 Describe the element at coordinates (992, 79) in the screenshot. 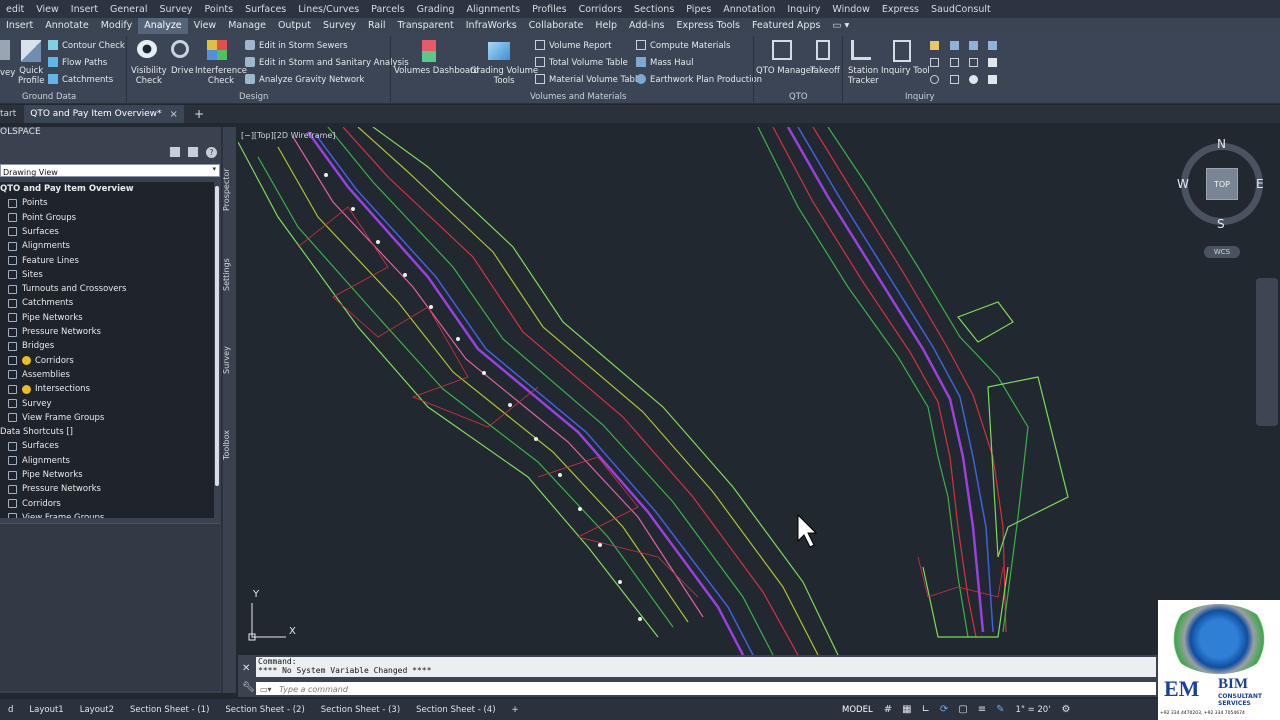

I see `calculator-icon` at that location.